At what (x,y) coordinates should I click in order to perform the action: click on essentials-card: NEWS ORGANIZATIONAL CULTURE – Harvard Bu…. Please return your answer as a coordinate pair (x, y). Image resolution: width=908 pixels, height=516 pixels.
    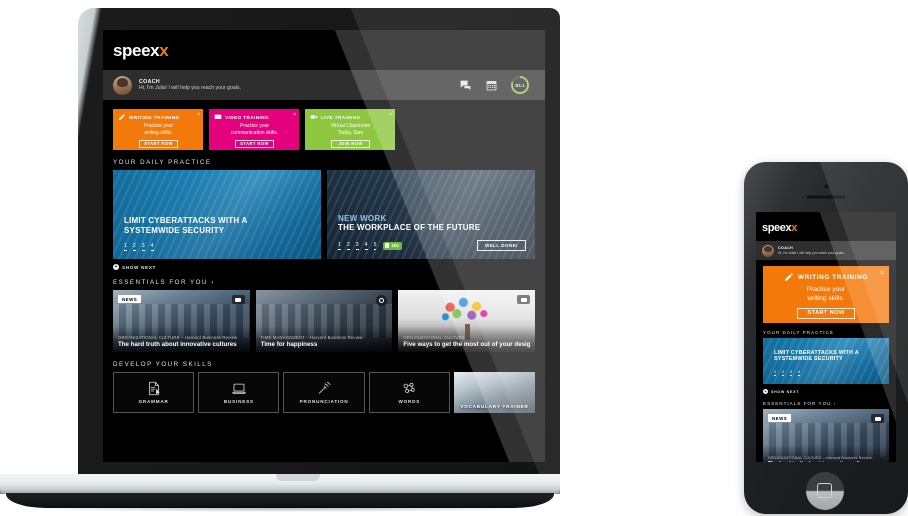
    Looking at the image, I should click on (181, 321).